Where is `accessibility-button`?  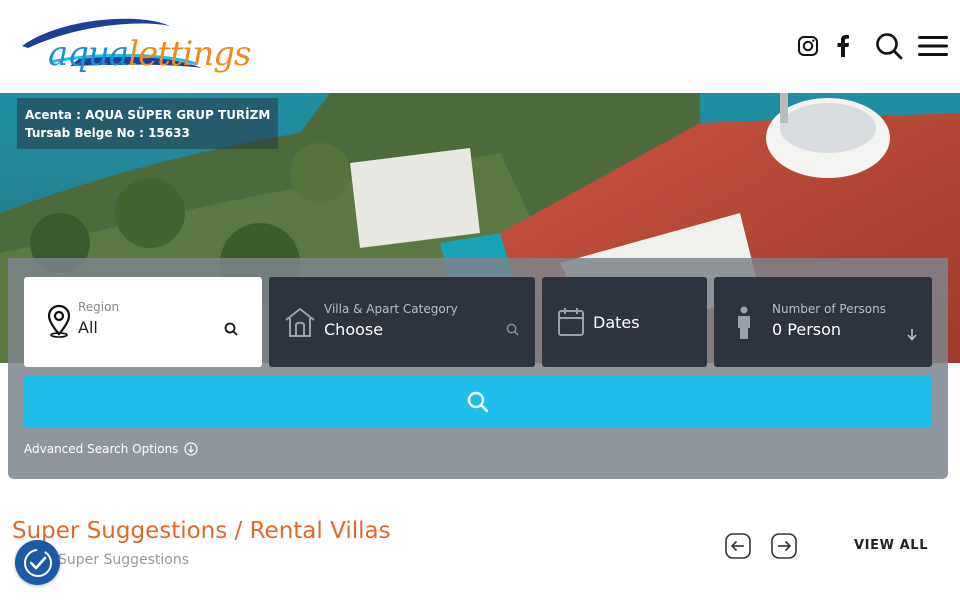
accessibility-button is located at coordinates (37, 562).